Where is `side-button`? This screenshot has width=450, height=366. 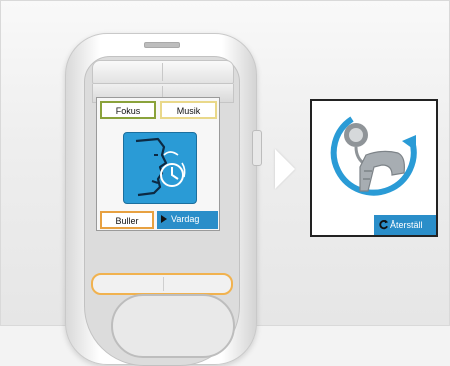 side-button is located at coordinates (257, 148).